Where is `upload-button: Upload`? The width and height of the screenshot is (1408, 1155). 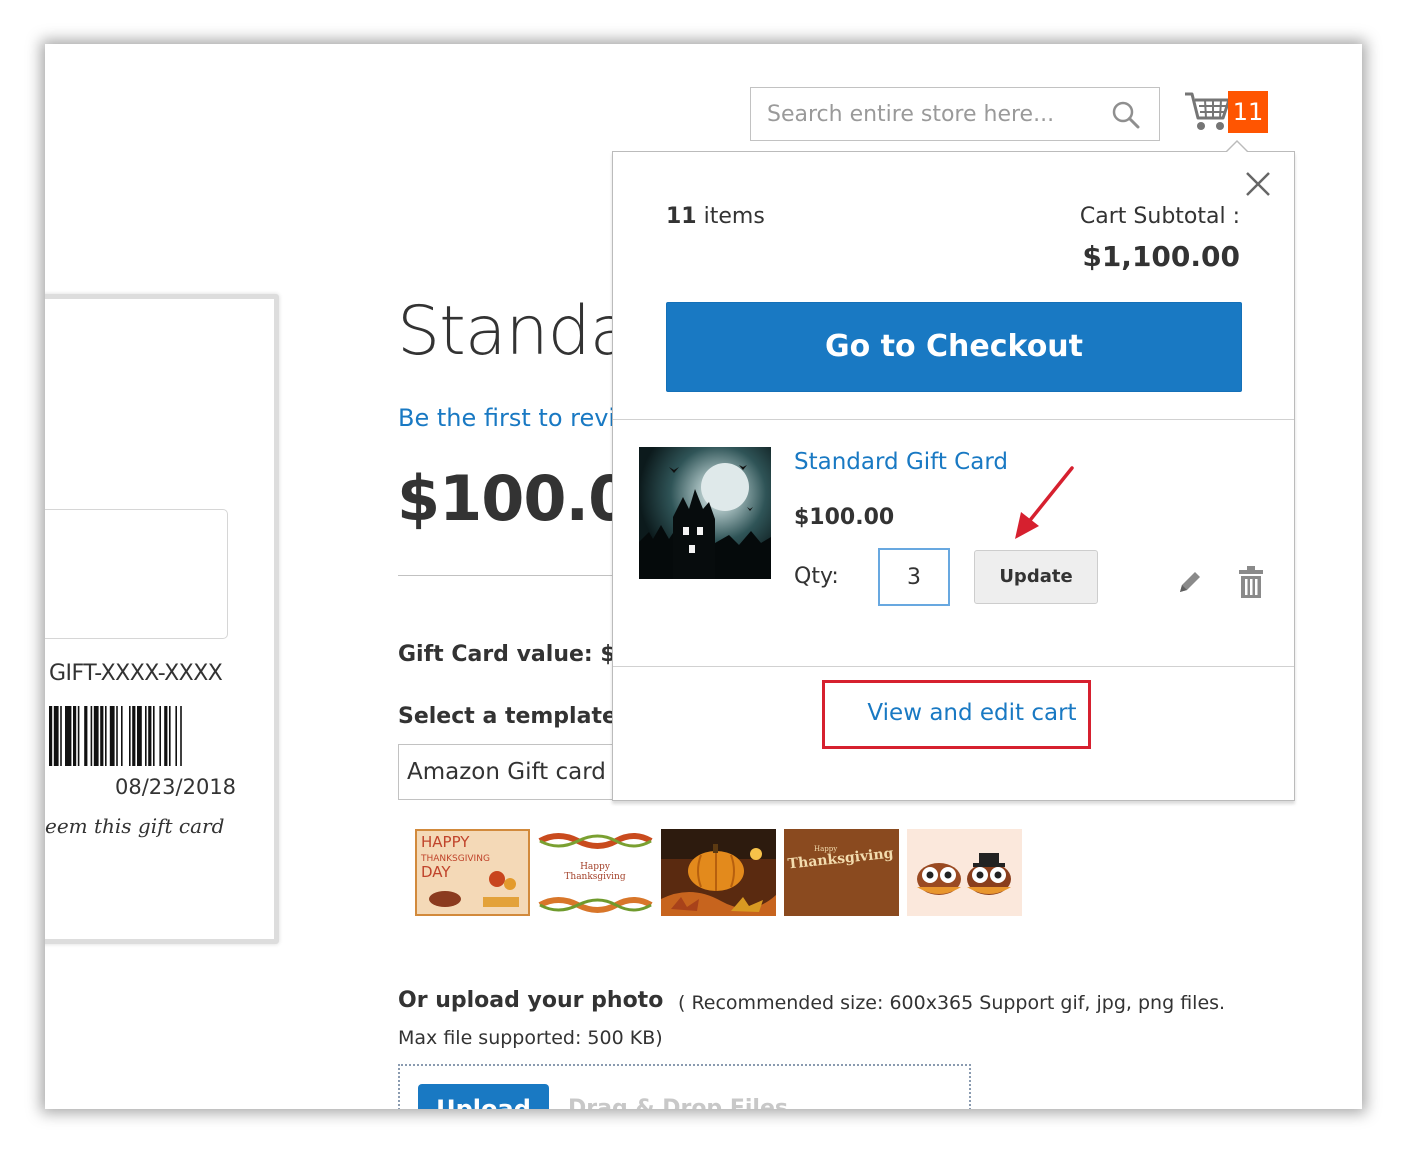
upload-button: Upload is located at coordinates (483, 1096).